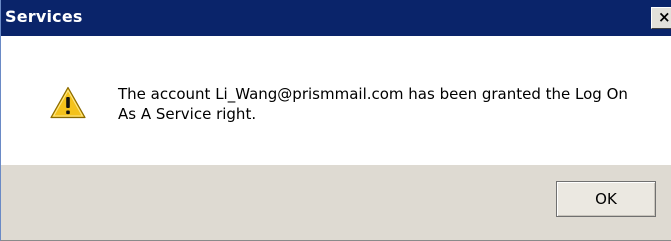 Image resolution: width=671 pixels, height=241 pixels. Describe the element at coordinates (336, 18) in the screenshot. I see `title-bar: Services ×` at that location.